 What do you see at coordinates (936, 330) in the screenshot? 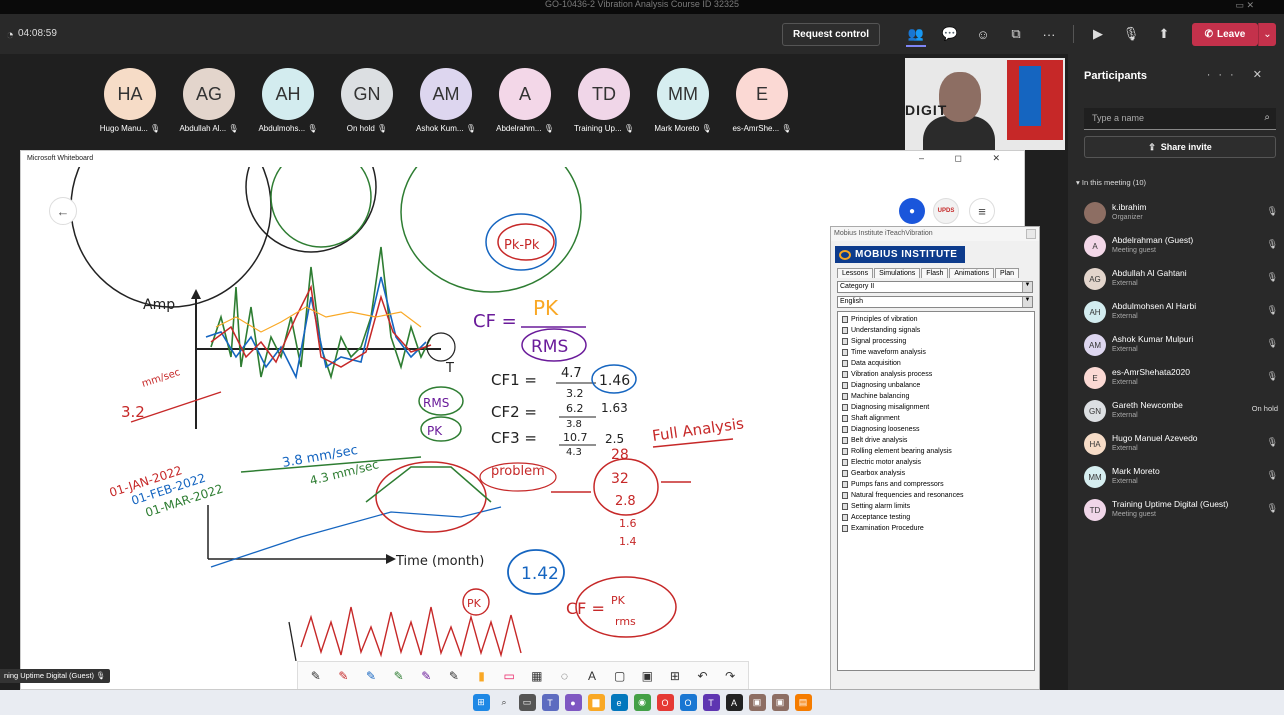
I see `lesson-item: Understanding signals` at bounding box center [936, 330].